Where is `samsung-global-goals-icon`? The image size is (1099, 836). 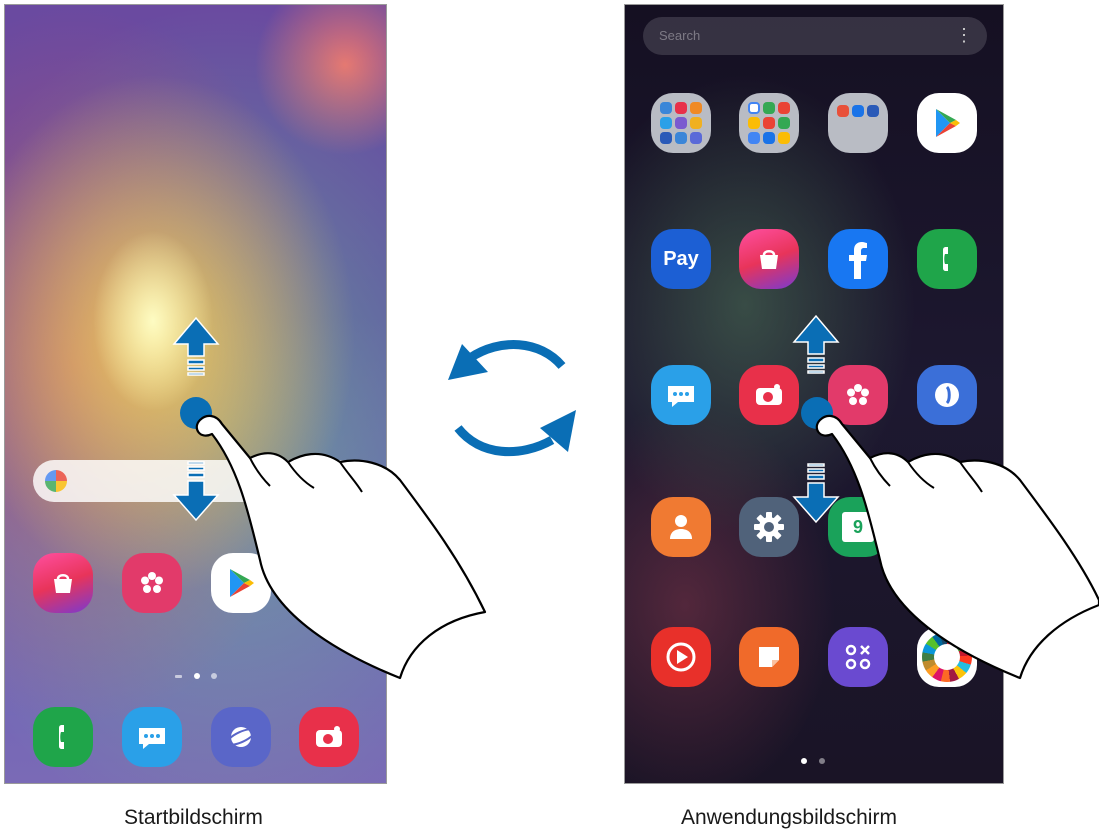
samsung-global-goals-icon is located at coordinates (947, 657).